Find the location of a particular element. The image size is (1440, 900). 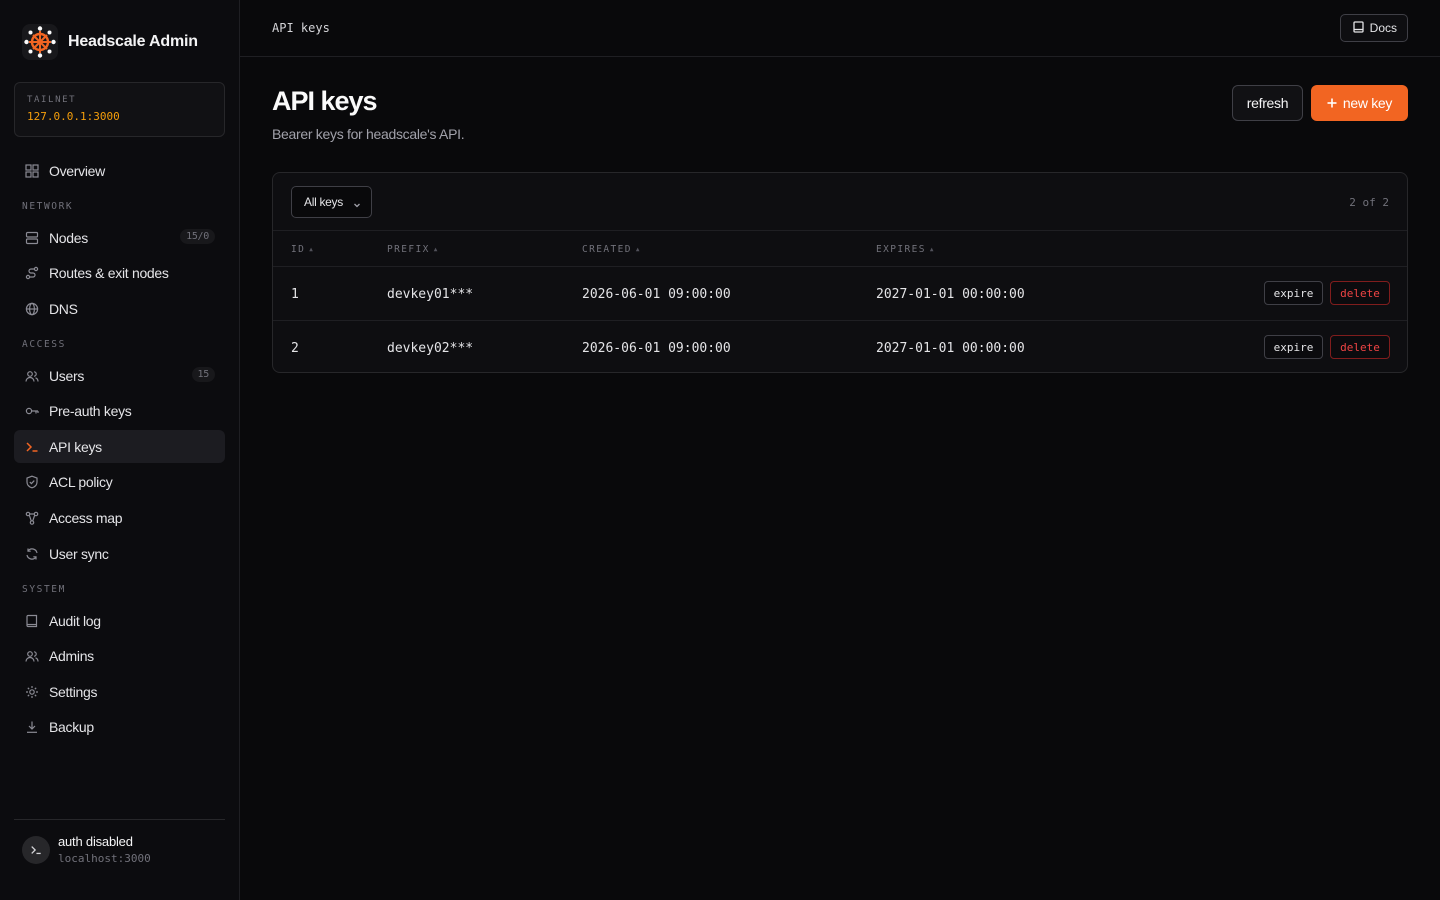

column-header-expires: EXPIRES ▲ is located at coordinates (905, 249).